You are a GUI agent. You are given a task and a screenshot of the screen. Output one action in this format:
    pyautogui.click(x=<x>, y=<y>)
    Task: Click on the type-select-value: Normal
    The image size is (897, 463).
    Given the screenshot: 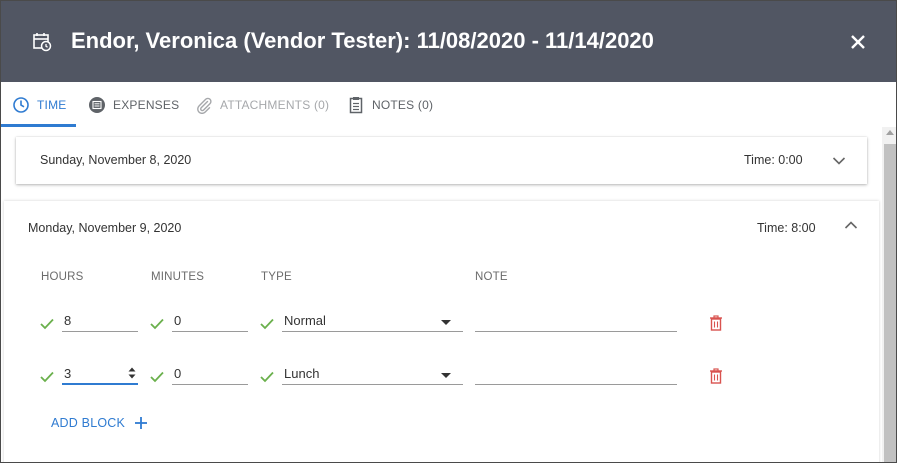 What is the action you would take?
    pyautogui.click(x=305, y=320)
    